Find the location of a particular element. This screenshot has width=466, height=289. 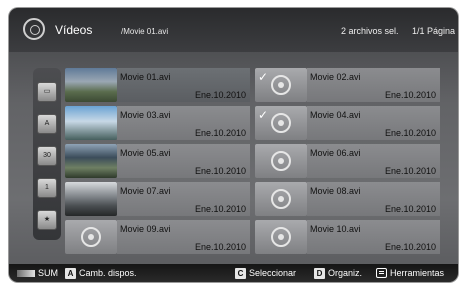

key-d-icon: D is located at coordinates (319, 273).